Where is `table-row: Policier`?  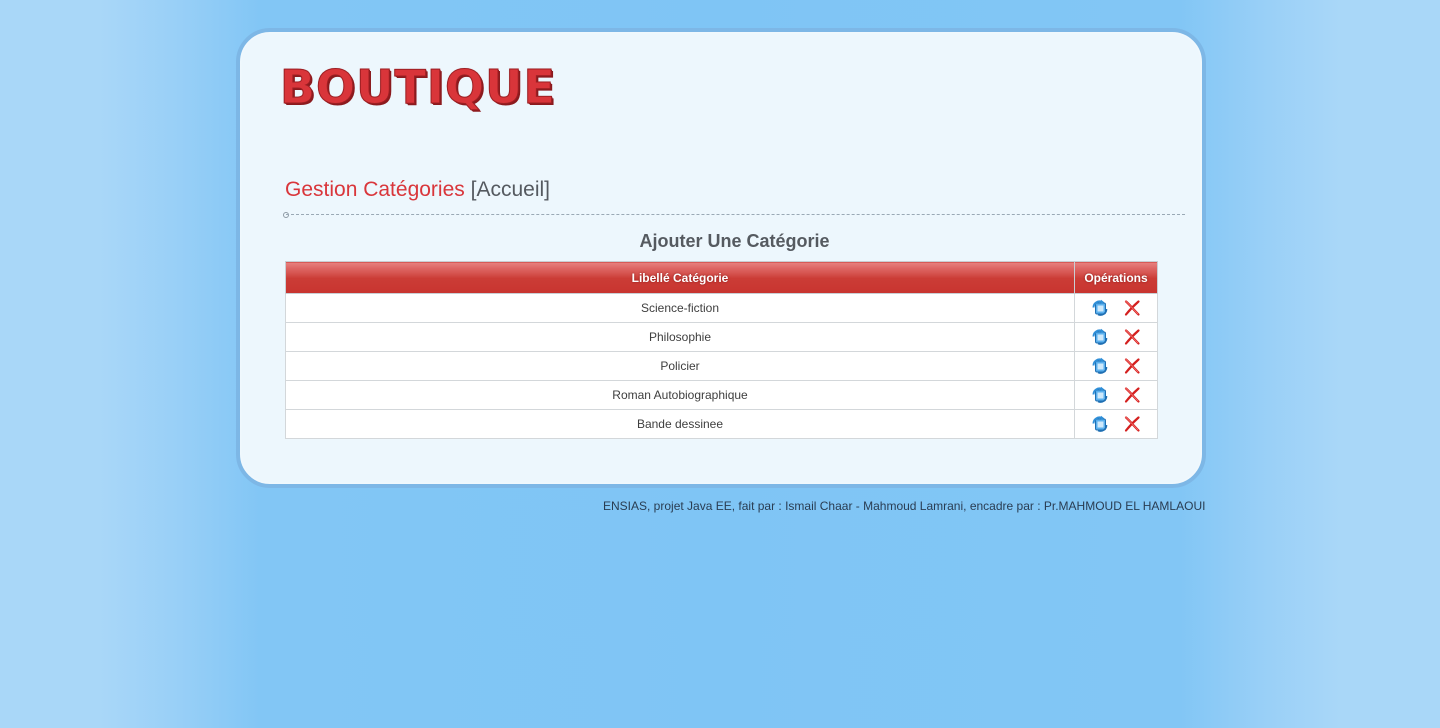 table-row: Policier is located at coordinates (721, 366).